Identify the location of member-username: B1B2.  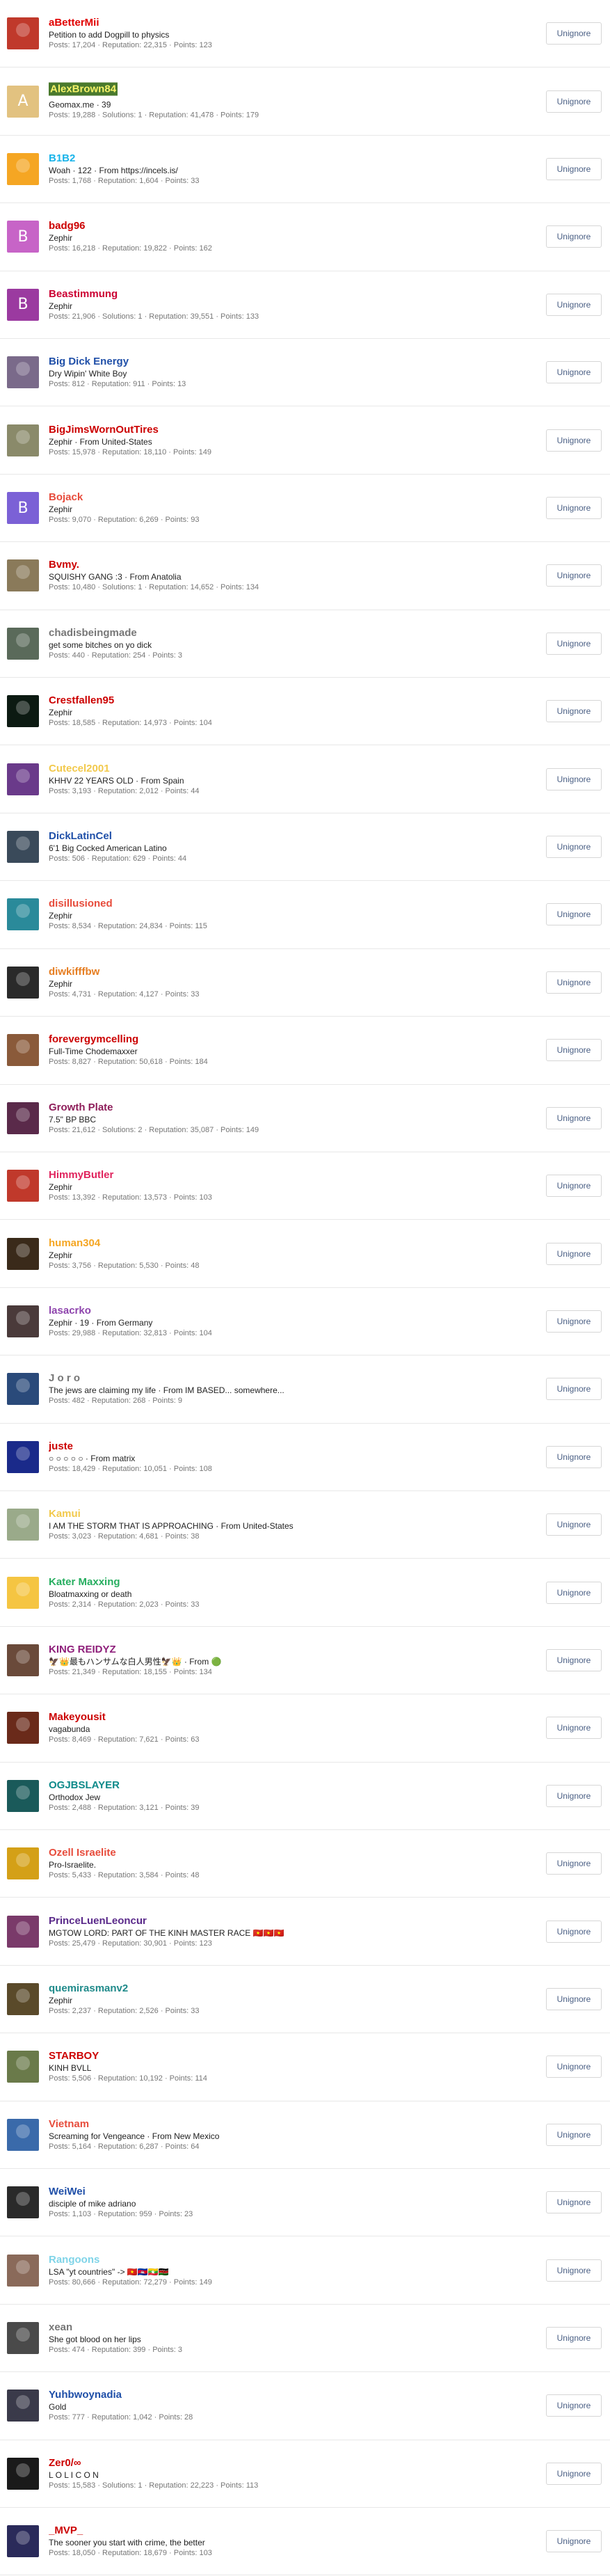
(288, 158).